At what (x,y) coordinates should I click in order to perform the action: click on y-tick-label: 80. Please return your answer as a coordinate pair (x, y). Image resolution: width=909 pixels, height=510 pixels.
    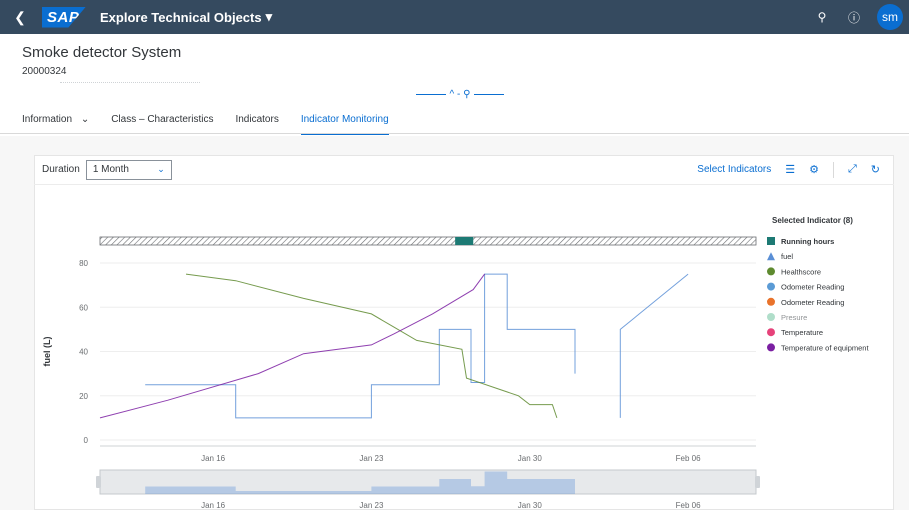
    Looking at the image, I should click on (83, 263).